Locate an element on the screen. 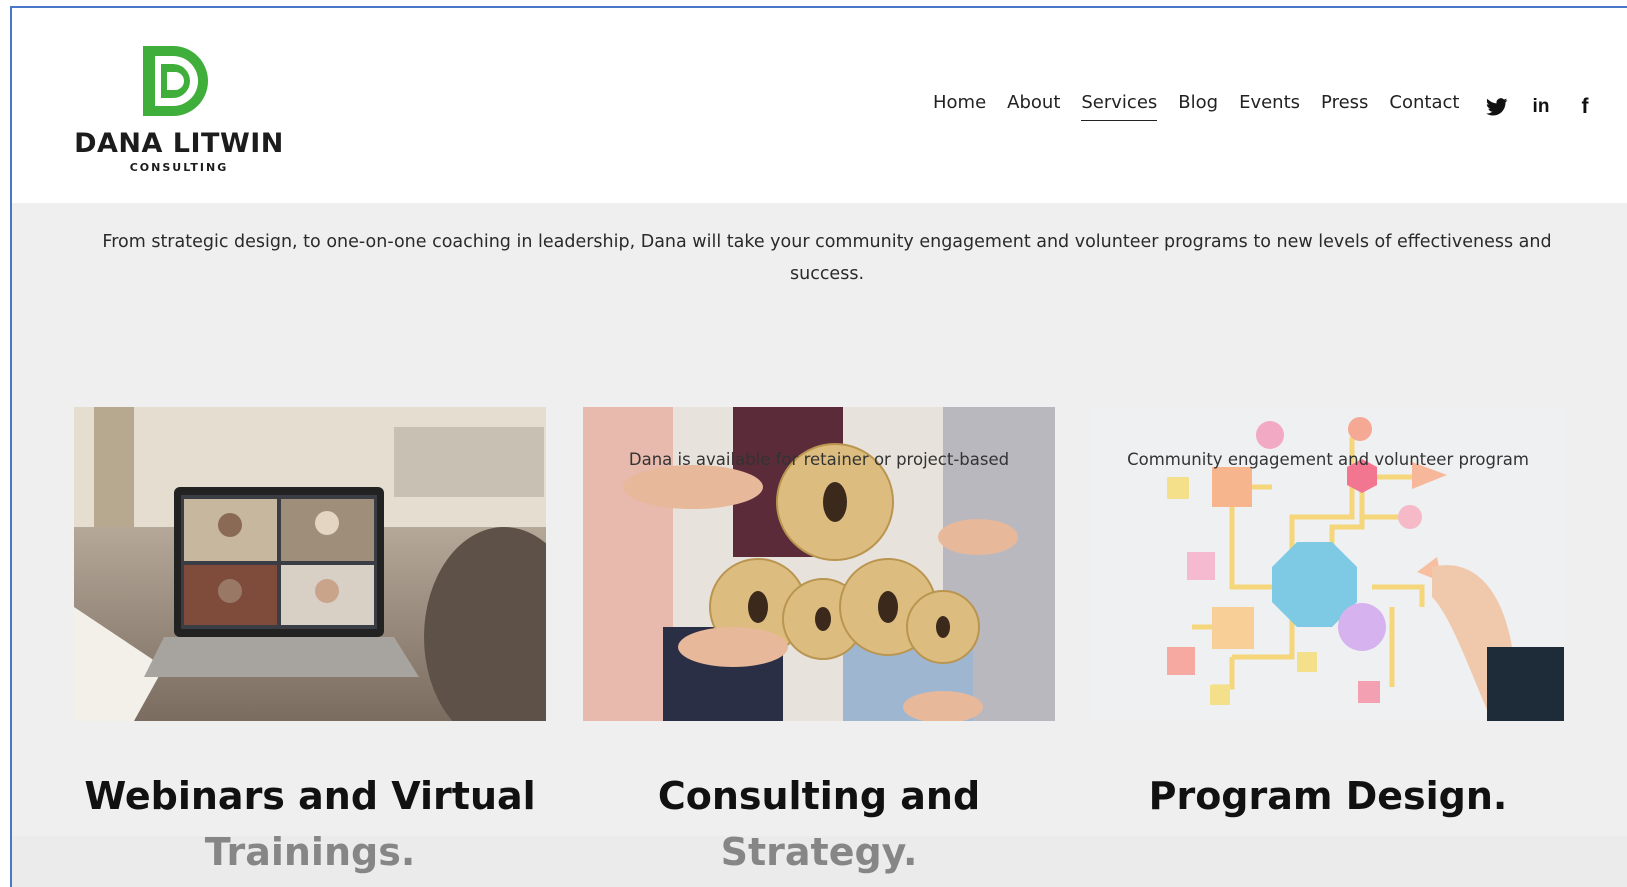 This screenshot has width=1627, height=887. brand-tagline: CONSULTING is located at coordinates (179, 167).